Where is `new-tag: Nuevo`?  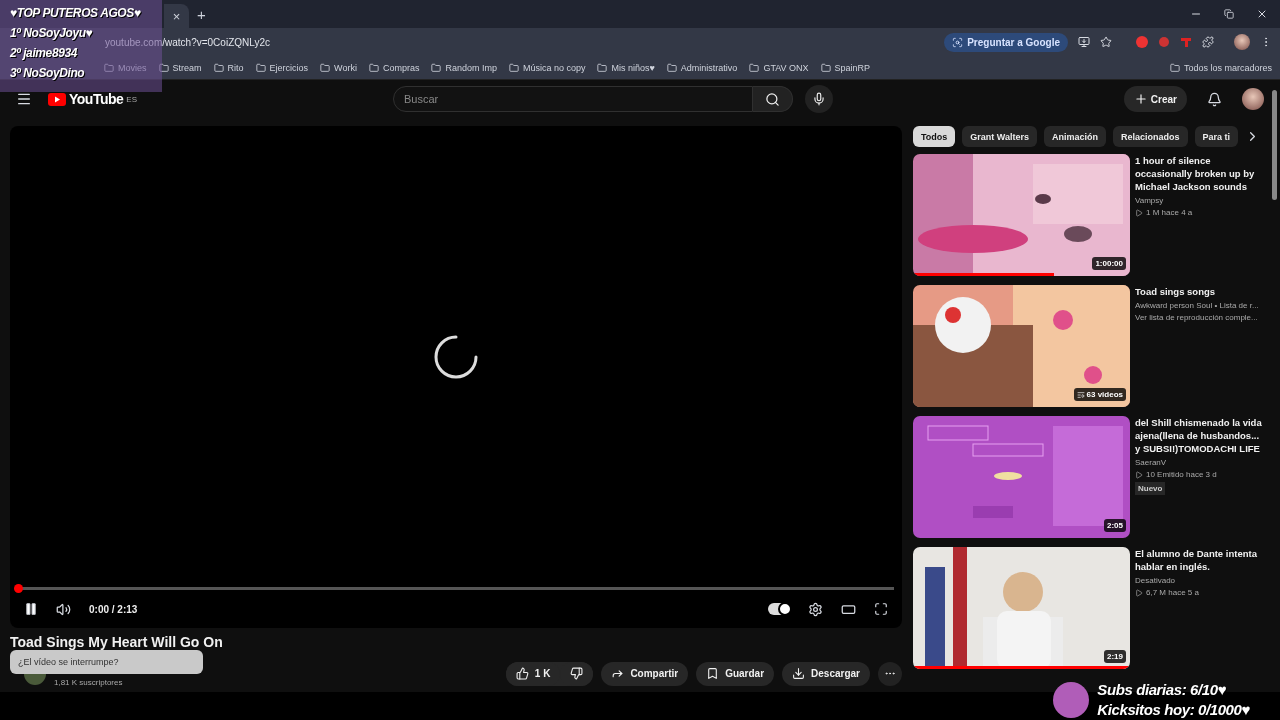 new-tag: Nuevo is located at coordinates (1150, 488).